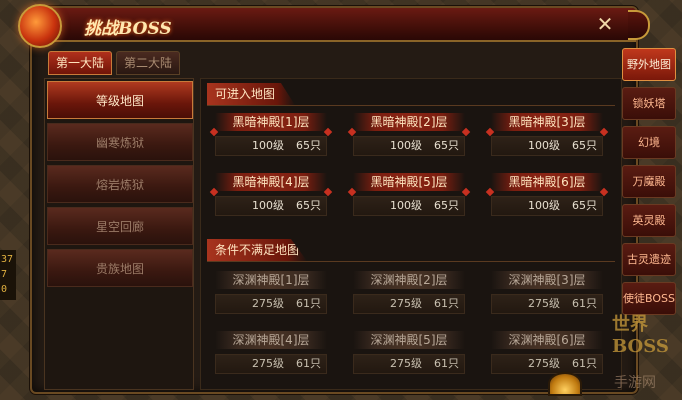  I want to click on map-card: 深渊神殿[6]层 275级 61只, so click(547, 354).